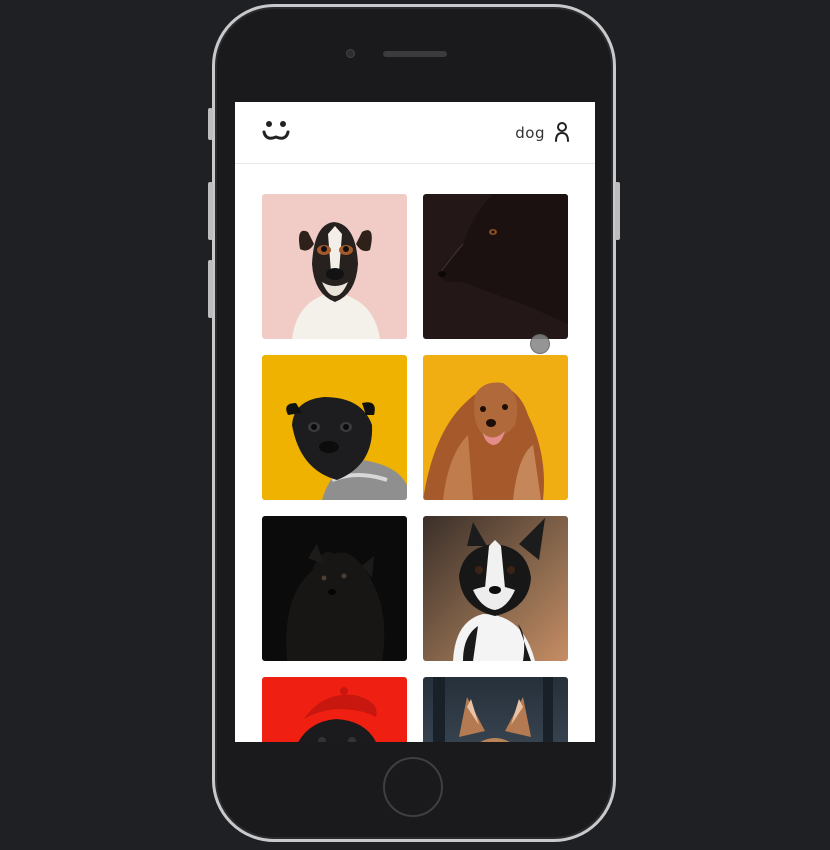  What do you see at coordinates (415, 54) in the screenshot?
I see `earpiece-speaker` at bounding box center [415, 54].